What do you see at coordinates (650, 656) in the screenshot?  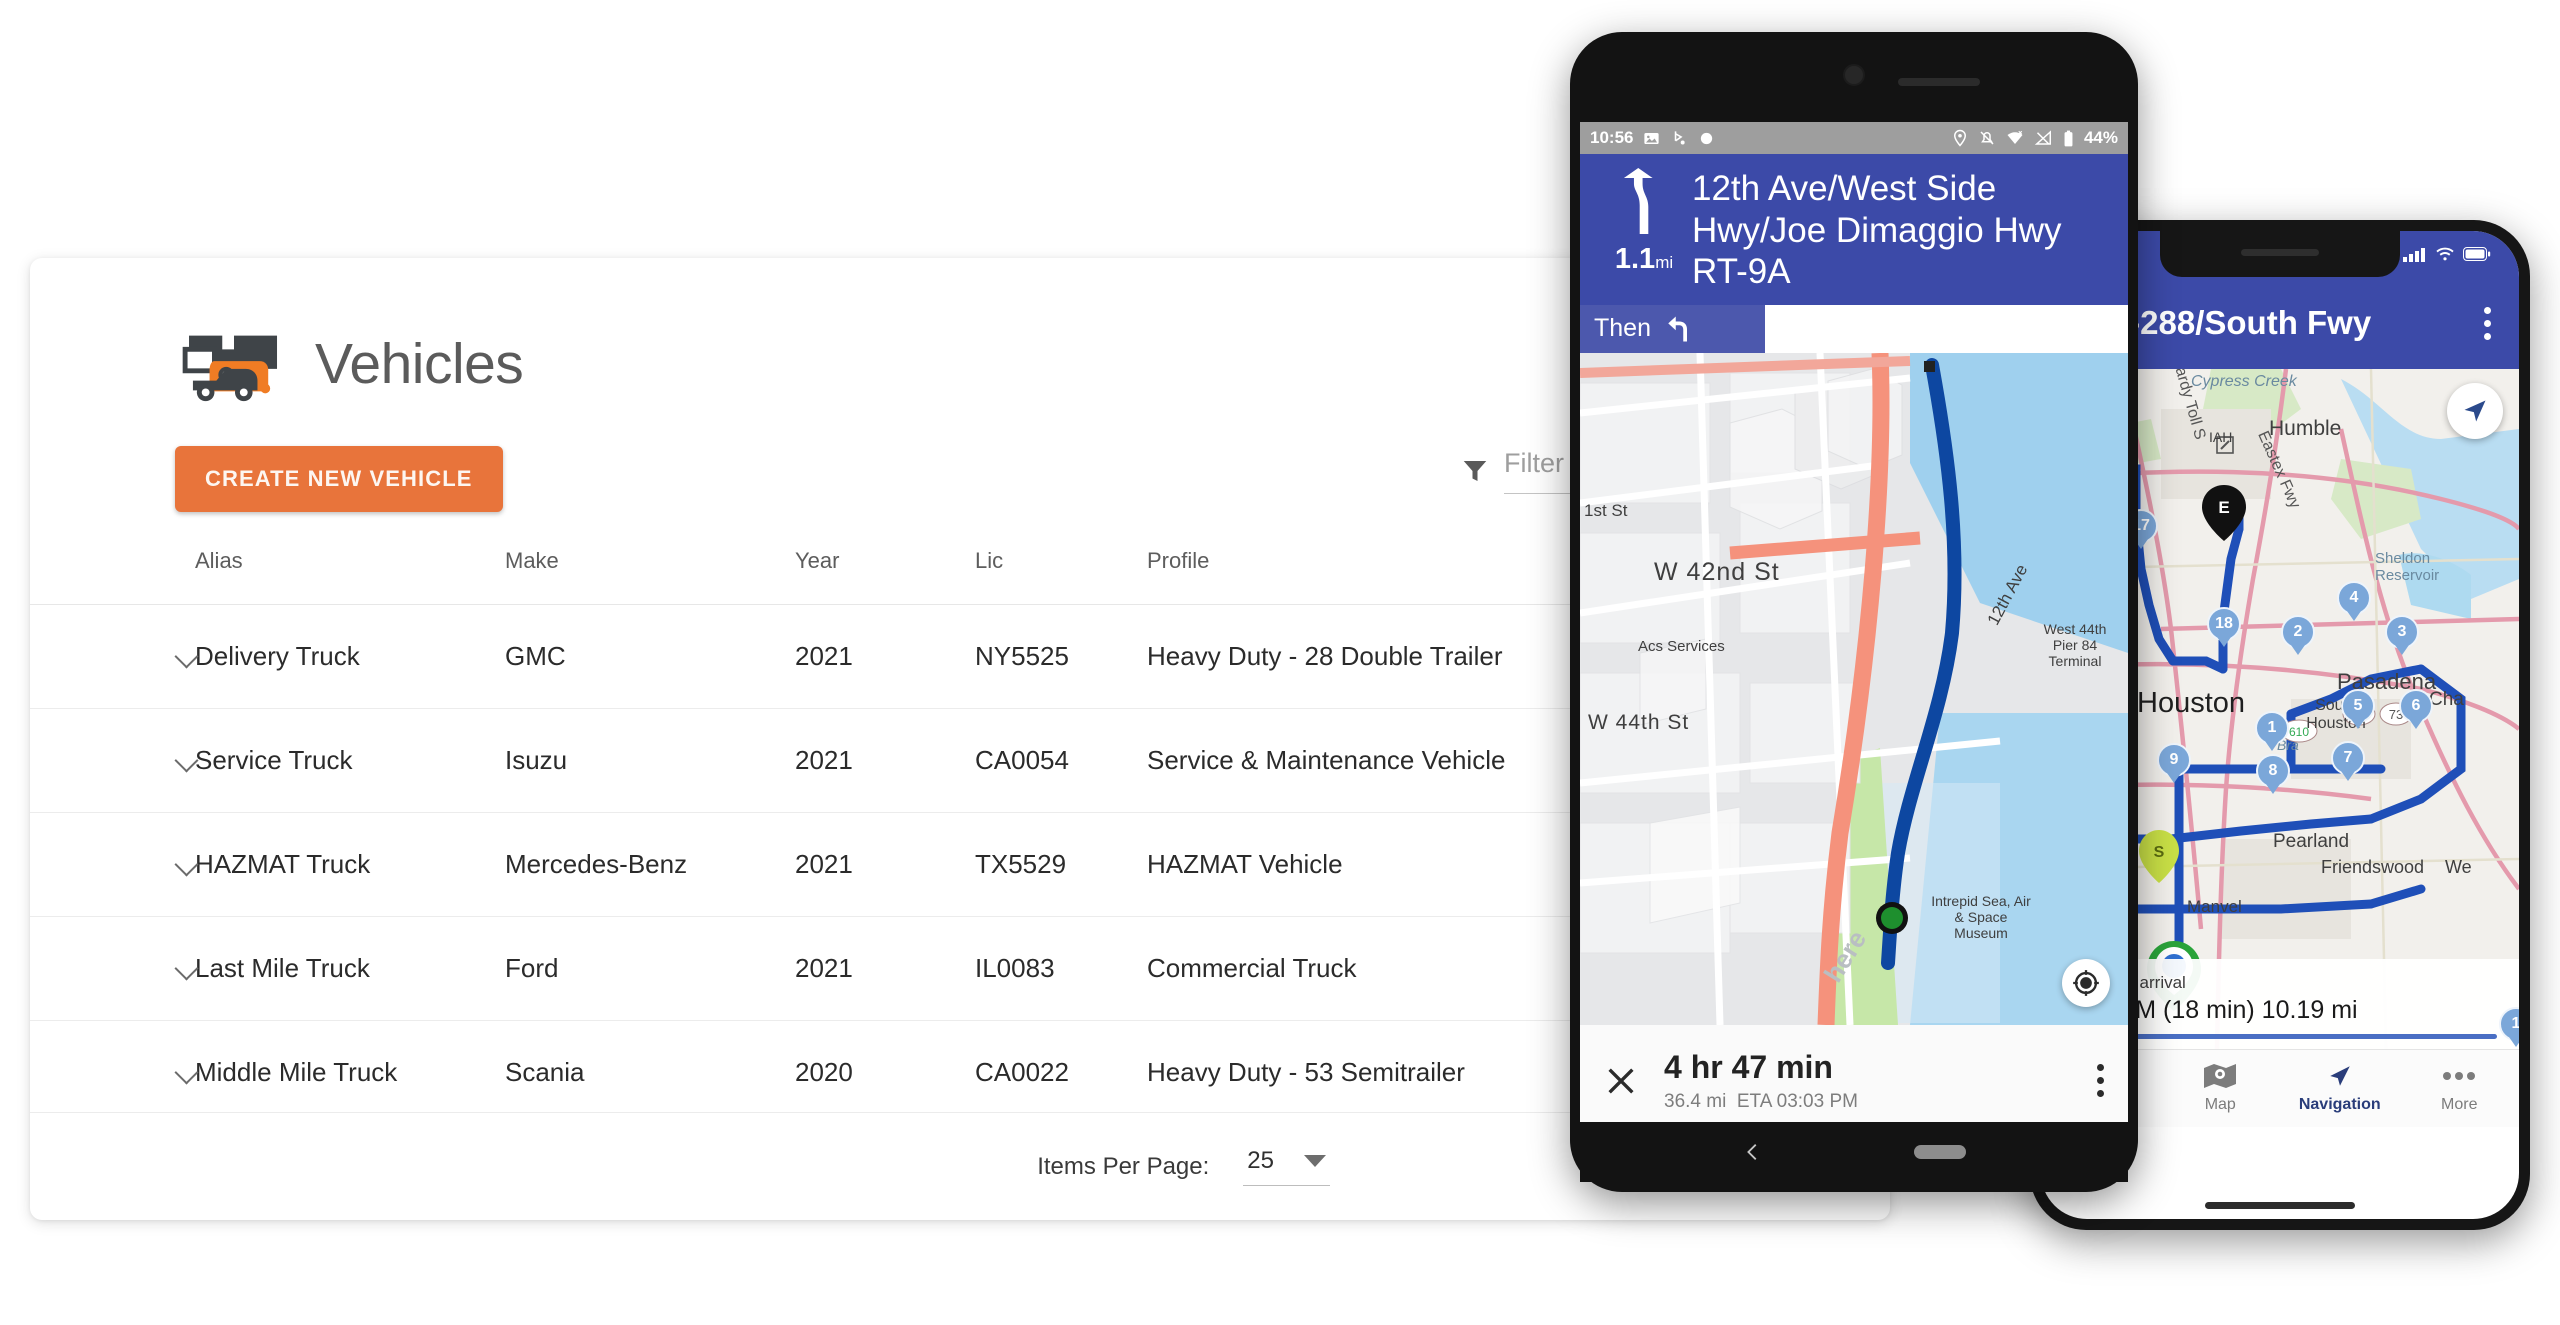 I see `cell-make: GMC` at bounding box center [650, 656].